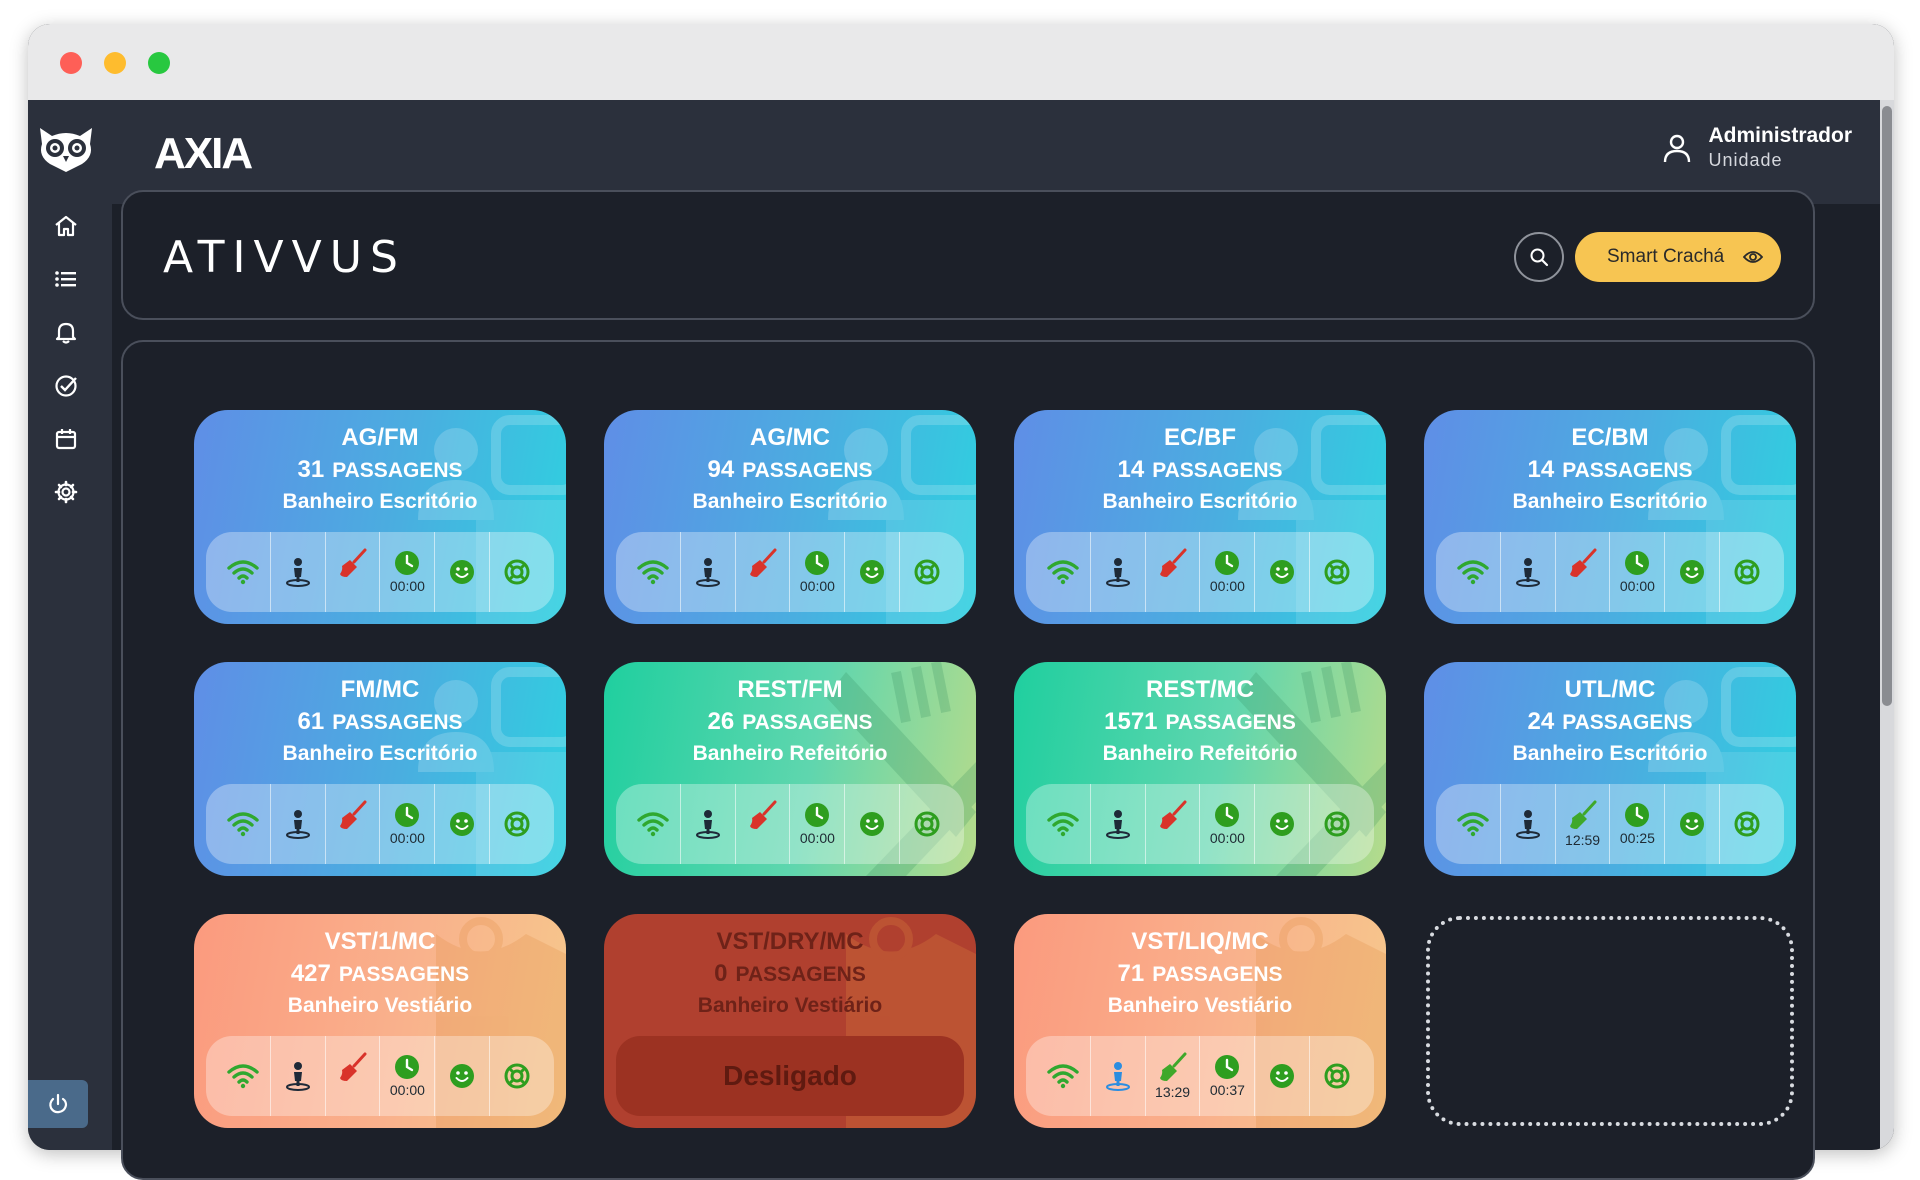 The width and height of the screenshot is (1920, 1180). What do you see at coordinates (1627, 722) in the screenshot?
I see `card-passages-label: PASSAGENS` at bounding box center [1627, 722].